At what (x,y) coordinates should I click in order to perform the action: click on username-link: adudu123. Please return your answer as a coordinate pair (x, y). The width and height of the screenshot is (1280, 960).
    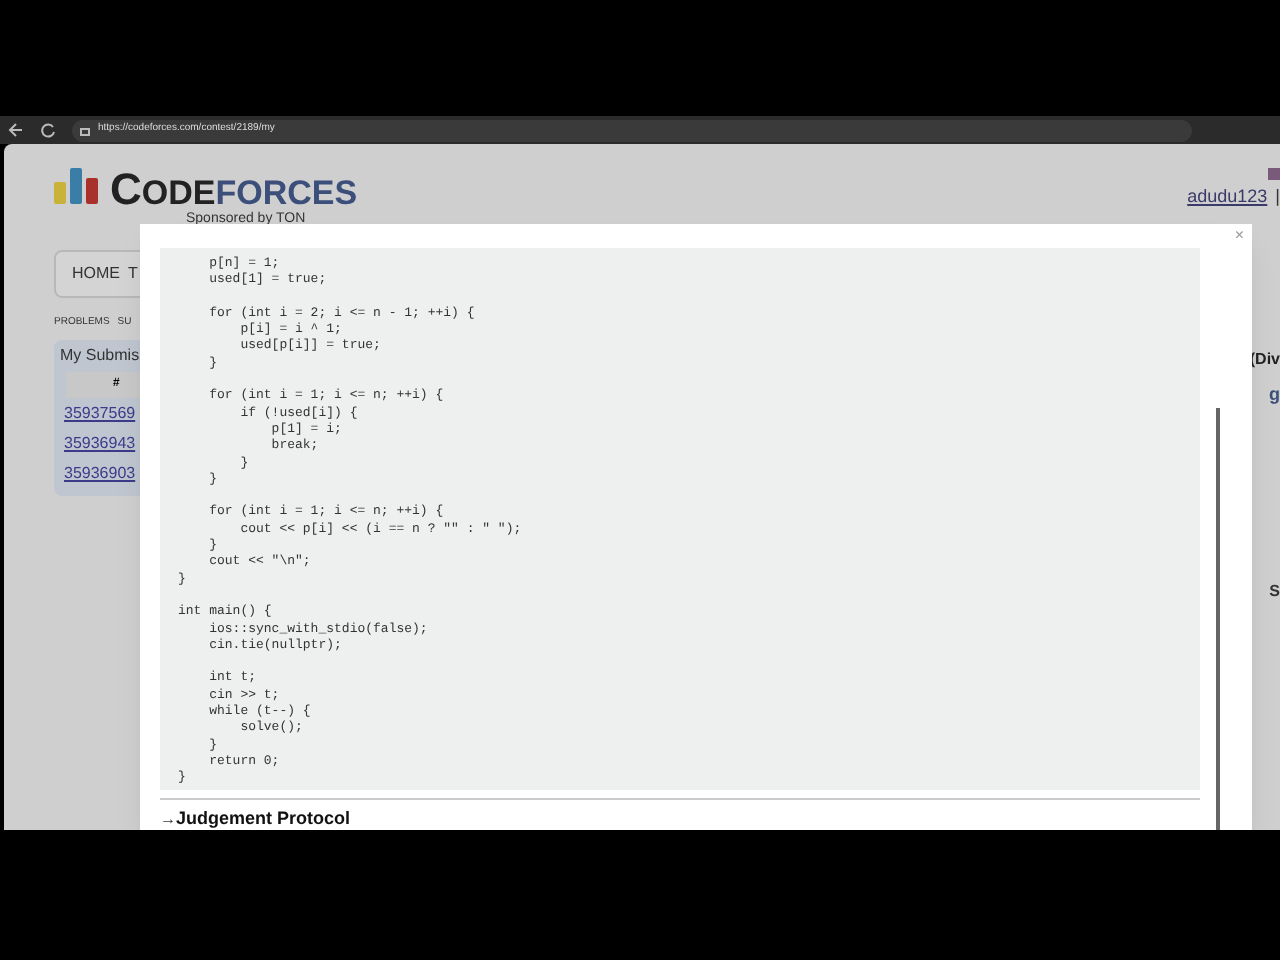
    Looking at the image, I should click on (1227, 197).